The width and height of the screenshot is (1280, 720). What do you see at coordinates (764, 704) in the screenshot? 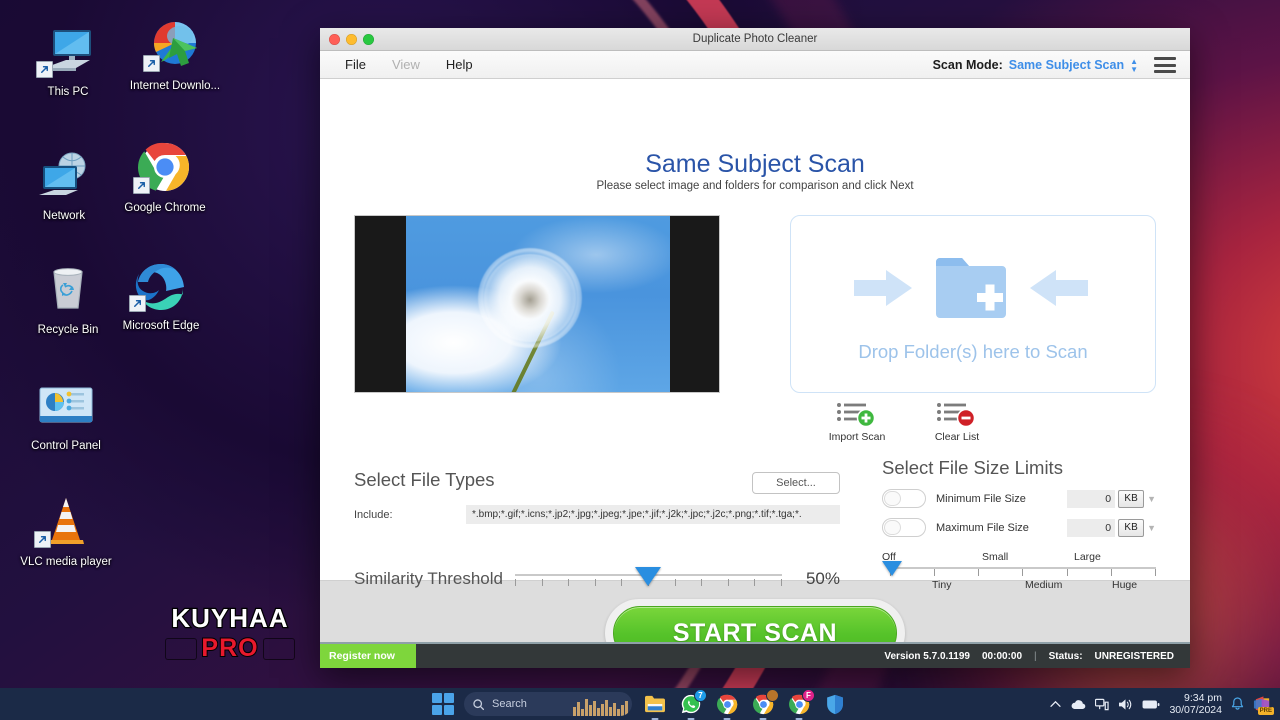
I see `google-chrome-profile-icon` at bounding box center [764, 704].